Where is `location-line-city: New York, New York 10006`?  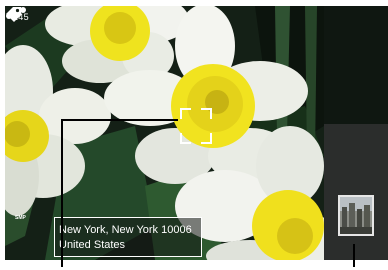 location-line-city: New York, New York 10006 is located at coordinates (125, 230).